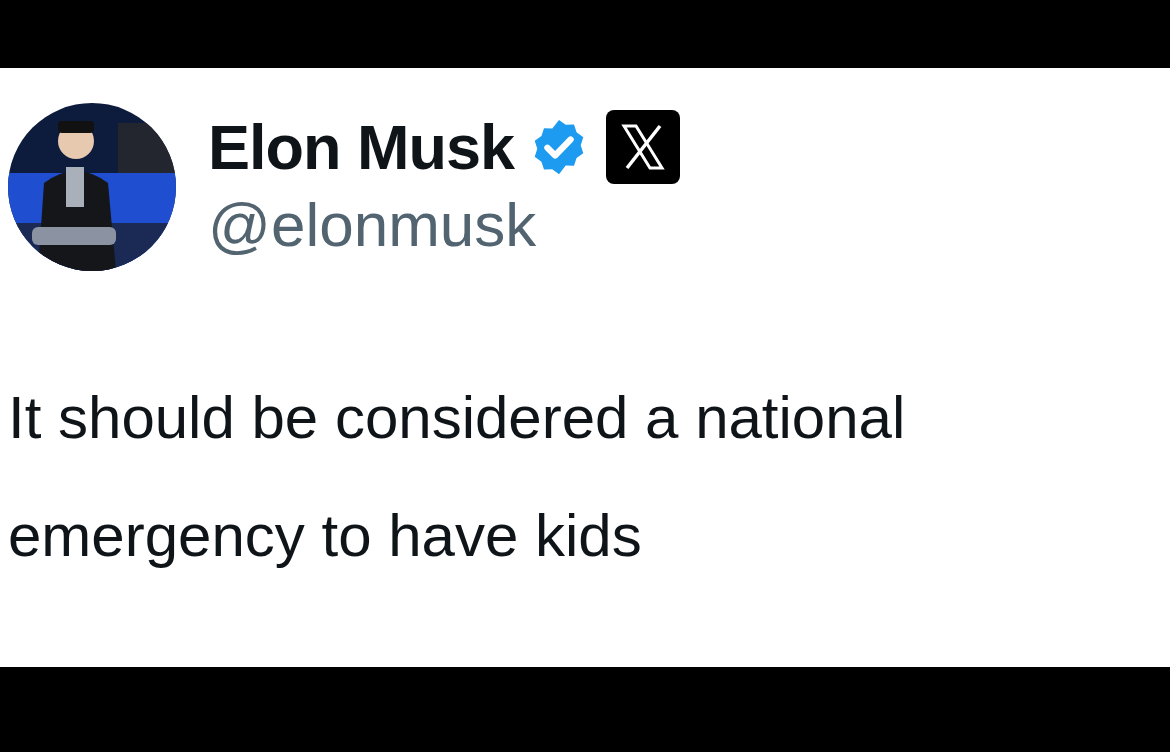 Image resolution: width=1170 pixels, height=752 pixels. I want to click on author-handle: @elonmusk, so click(444, 224).